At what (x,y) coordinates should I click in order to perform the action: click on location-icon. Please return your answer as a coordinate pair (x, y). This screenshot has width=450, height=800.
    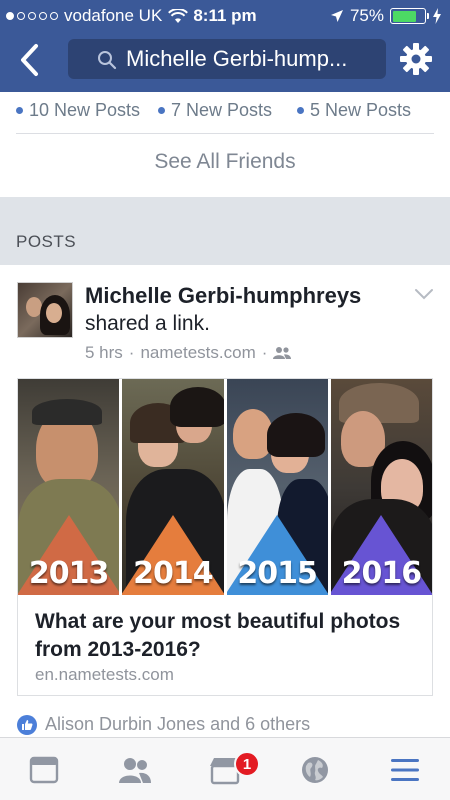
    Looking at the image, I should click on (336, 16).